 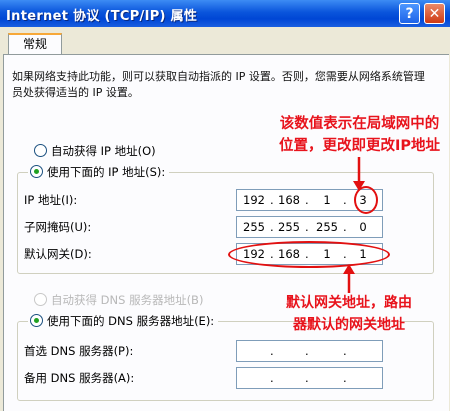 I want to click on annotation-arrows, so click(x=354, y=225).